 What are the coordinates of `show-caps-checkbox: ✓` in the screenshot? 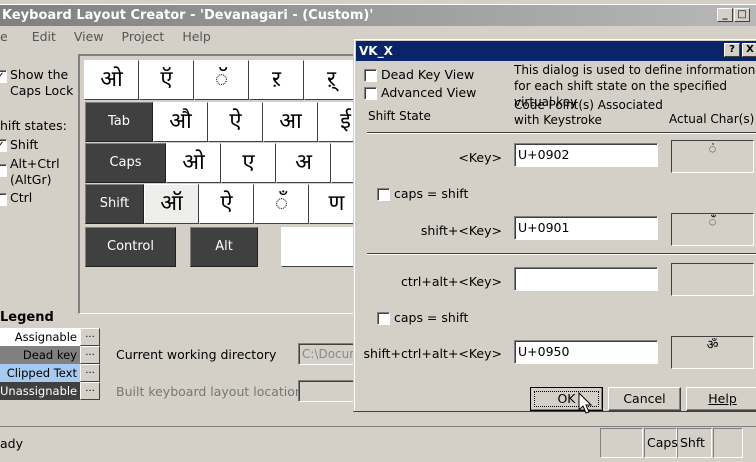 It's located at (3, 75).